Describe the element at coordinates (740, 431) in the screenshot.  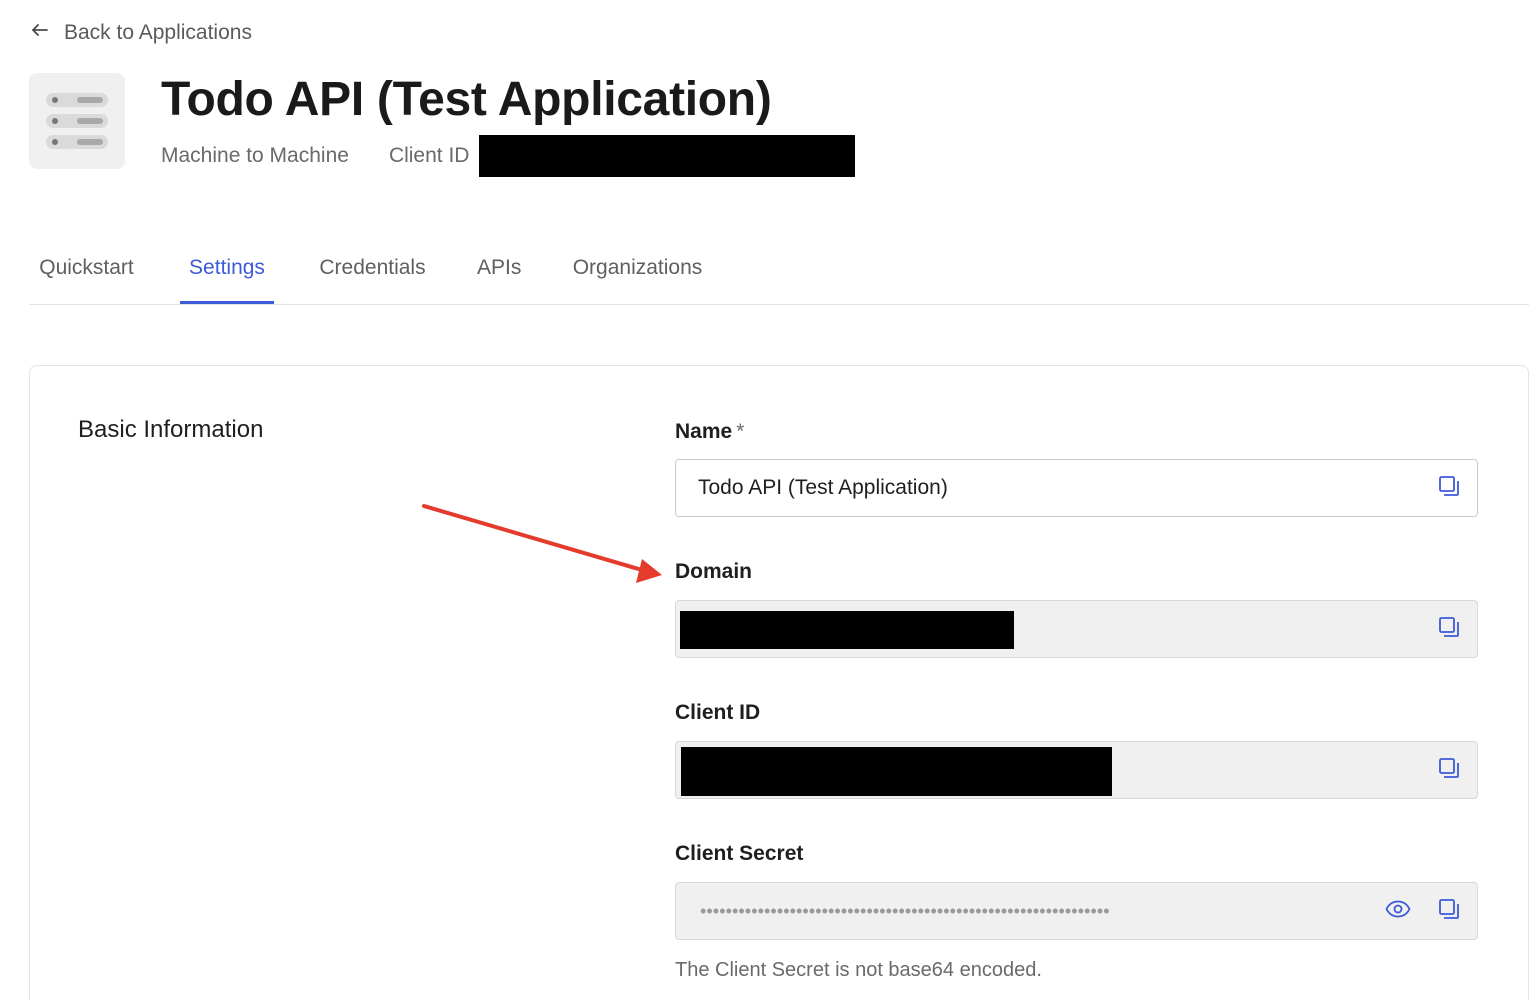
I see `required-mark: *` at that location.